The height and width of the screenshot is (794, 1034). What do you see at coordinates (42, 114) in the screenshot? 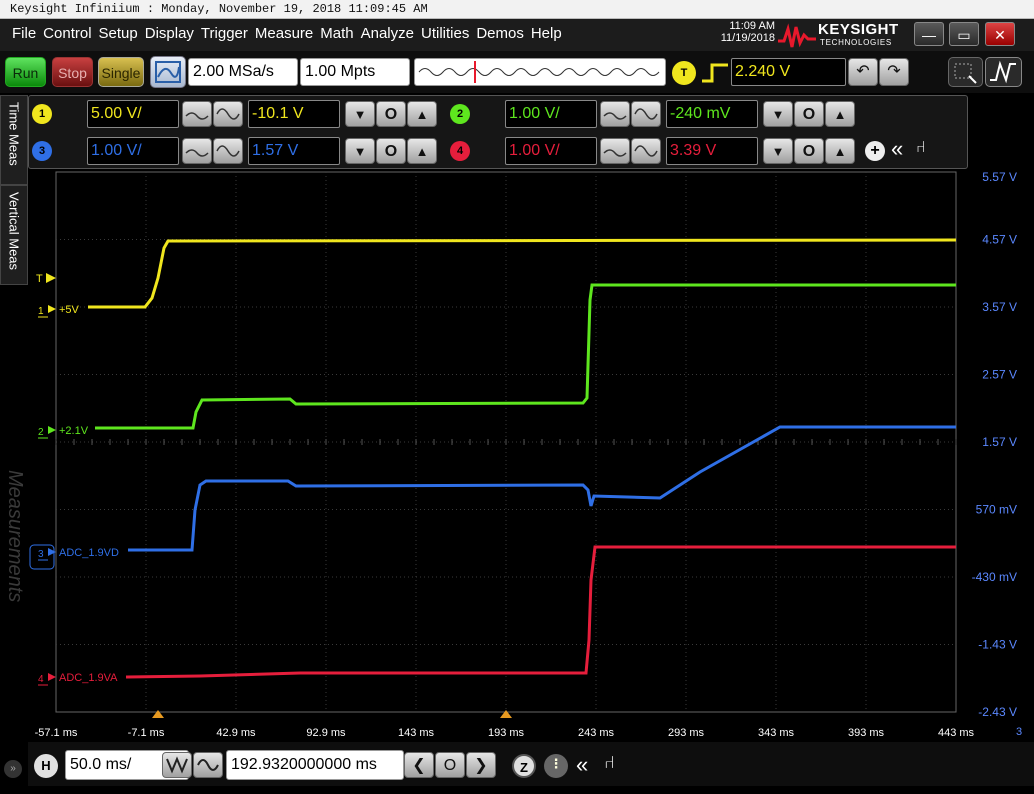
I see `channel-1-badge: 1` at bounding box center [42, 114].